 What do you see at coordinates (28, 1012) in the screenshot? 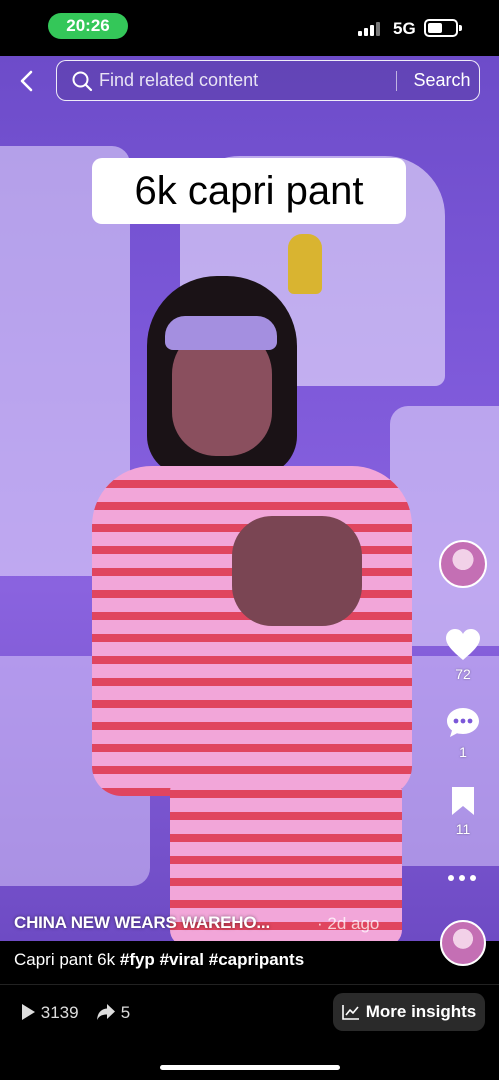
I see `play-icon` at bounding box center [28, 1012].